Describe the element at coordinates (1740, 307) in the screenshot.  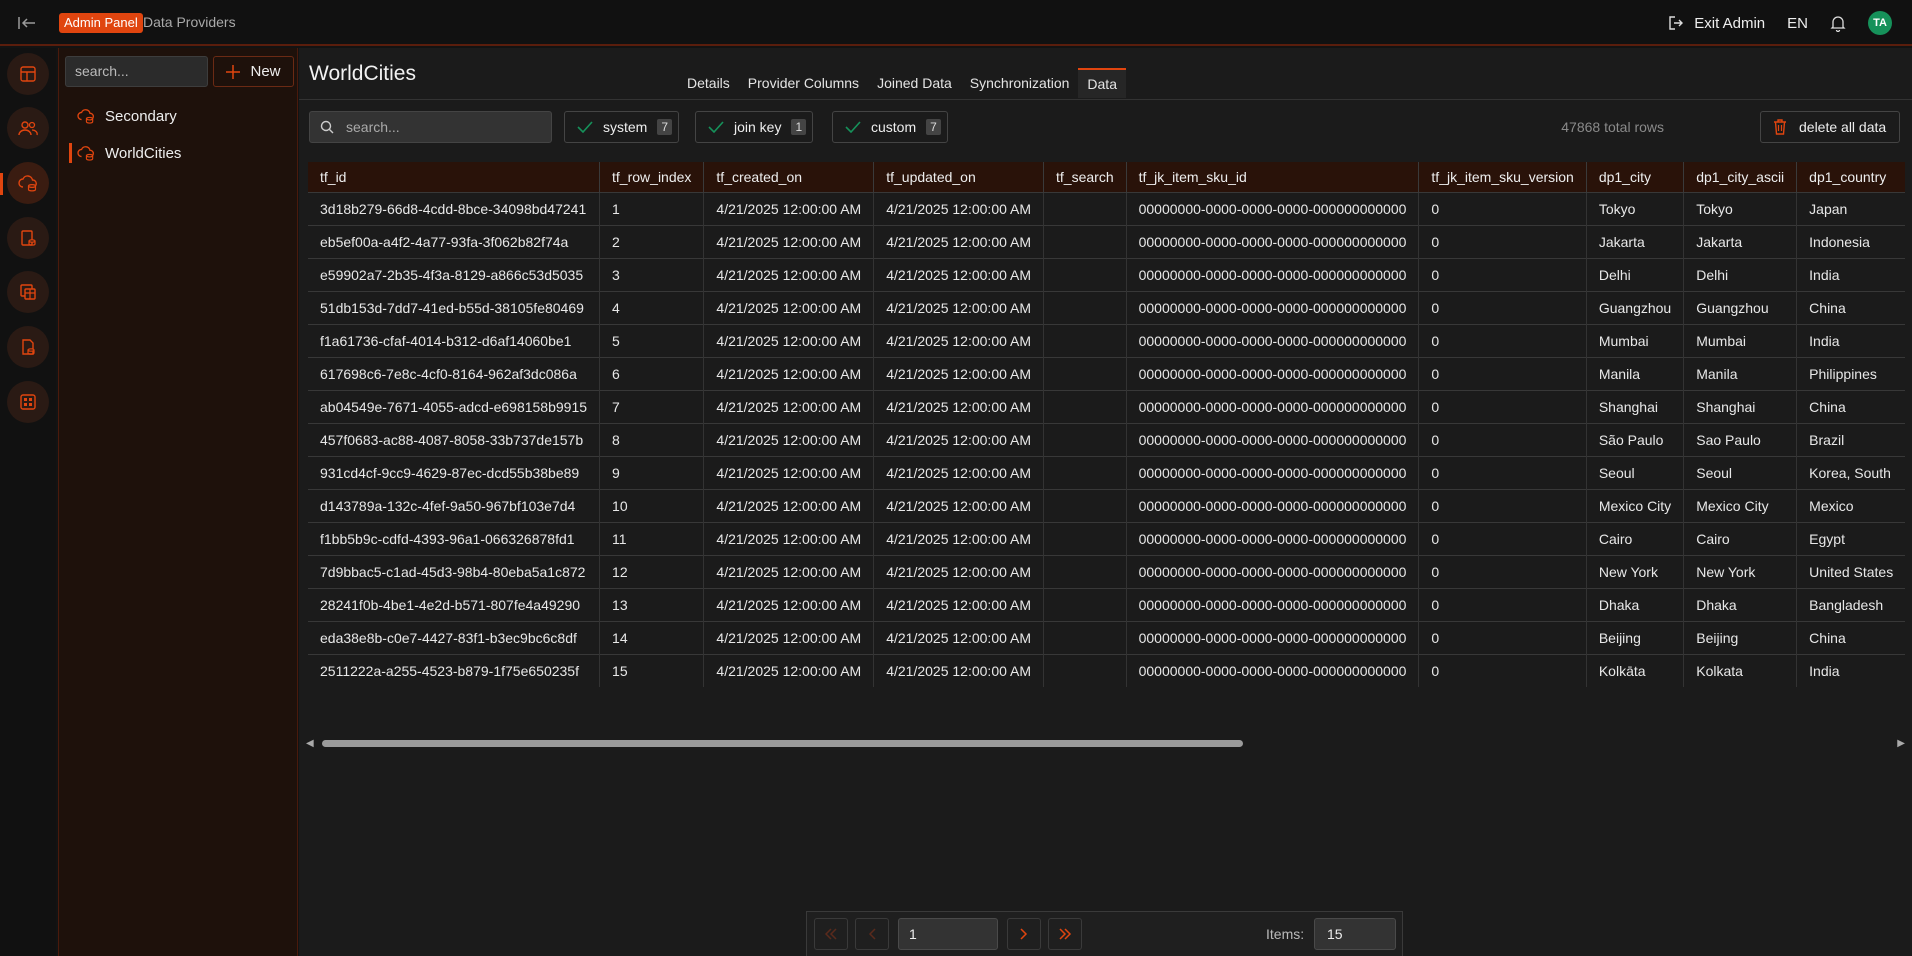
I see `table-cell: Guangzhou` at that location.